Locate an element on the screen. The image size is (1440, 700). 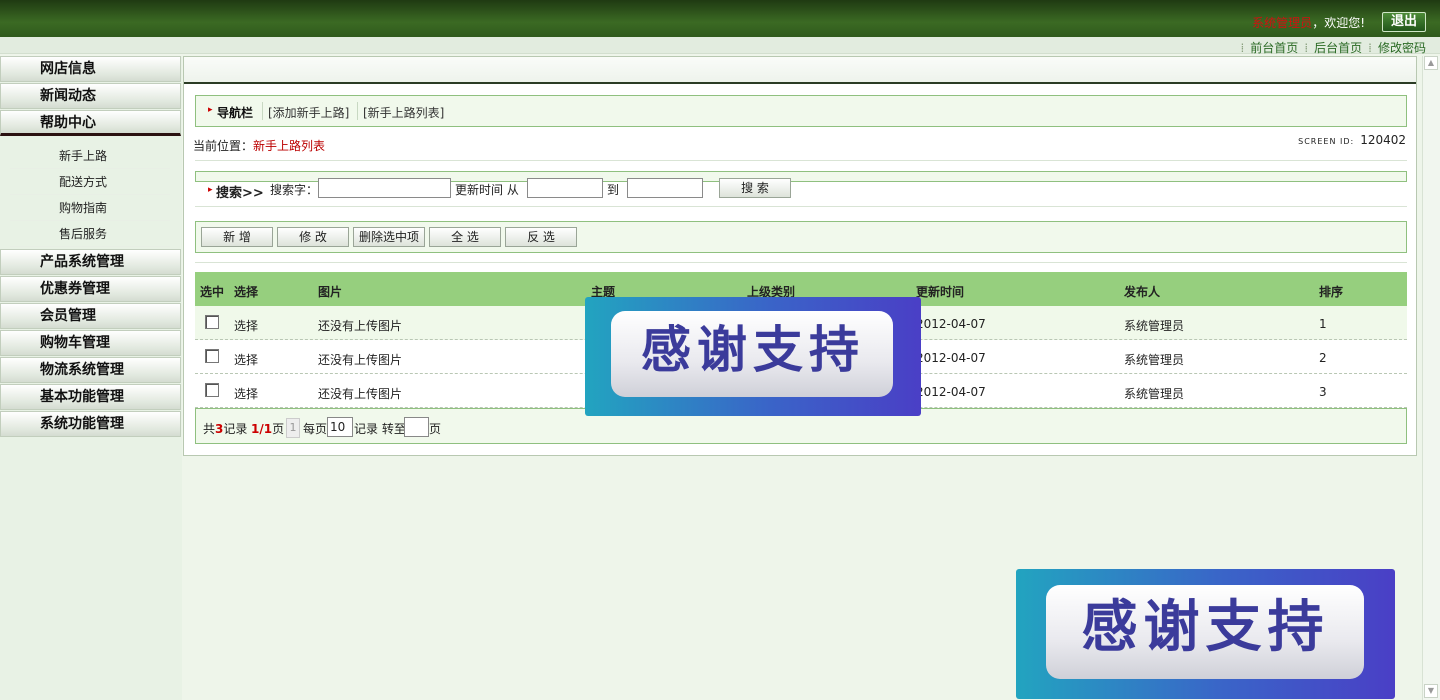
sidebar-item-coupons: 优惠券管理 is located at coordinates (90, 289).